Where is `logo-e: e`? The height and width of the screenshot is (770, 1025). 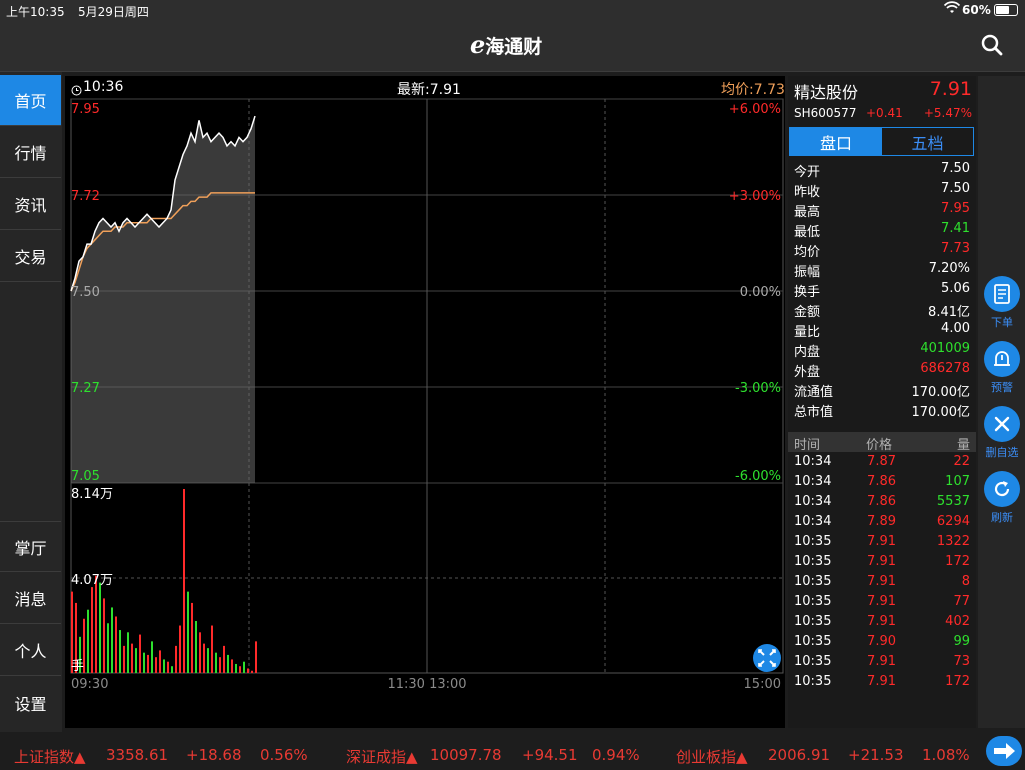 logo-e: e is located at coordinates (478, 44).